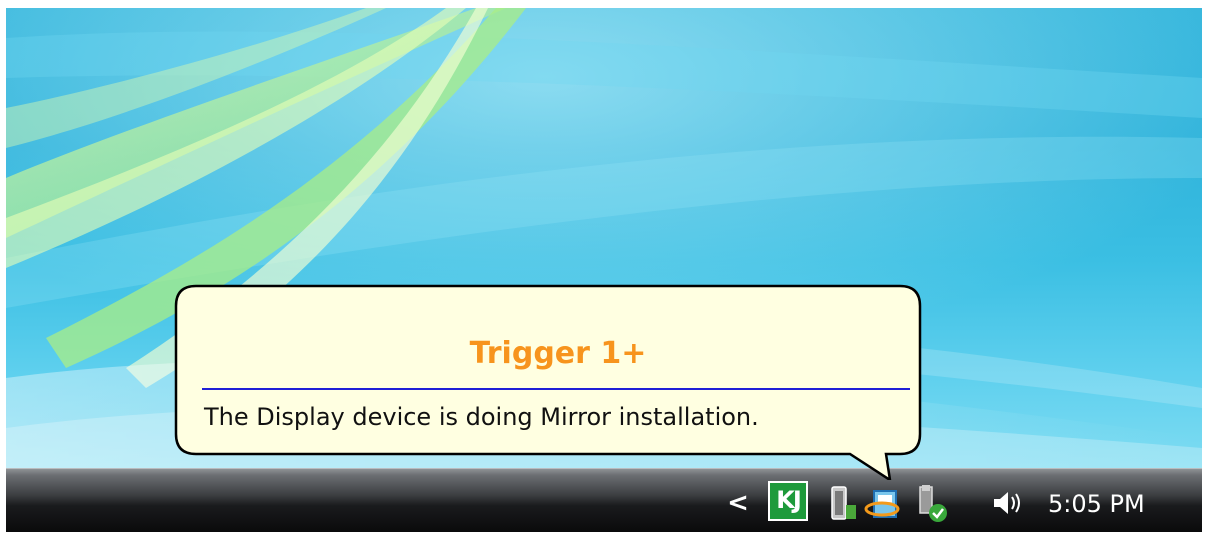  Describe the element at coordinates (1096, 504) in the screenshot. I see `taskbar-clock: 5:05 PM` at that location.